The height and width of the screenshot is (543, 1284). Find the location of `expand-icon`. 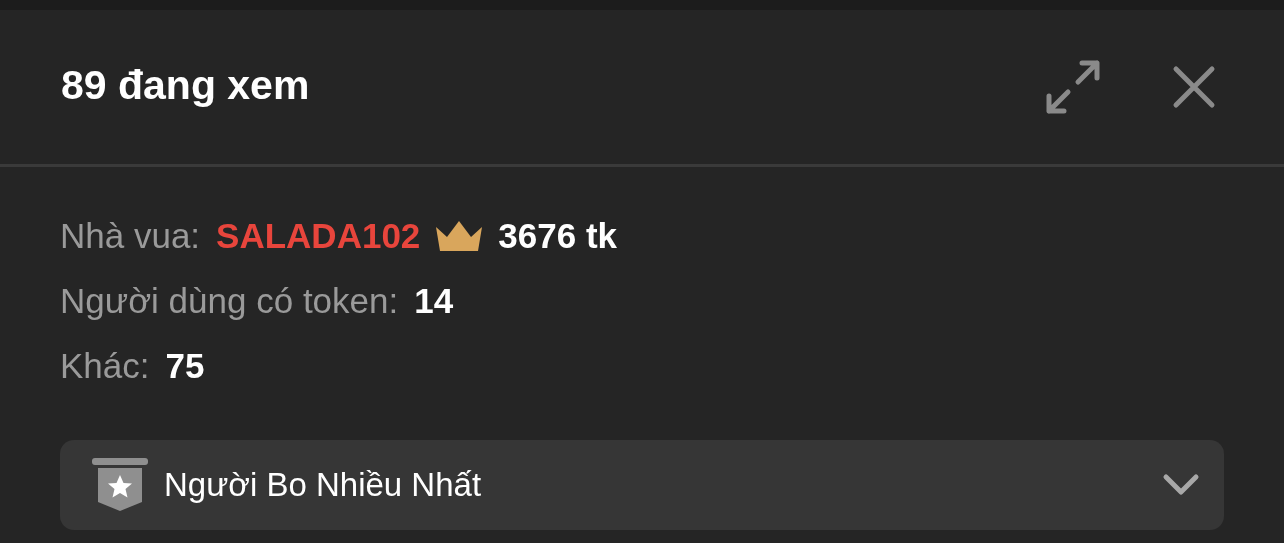

expand-icon is located at coordinates (1073, 87).